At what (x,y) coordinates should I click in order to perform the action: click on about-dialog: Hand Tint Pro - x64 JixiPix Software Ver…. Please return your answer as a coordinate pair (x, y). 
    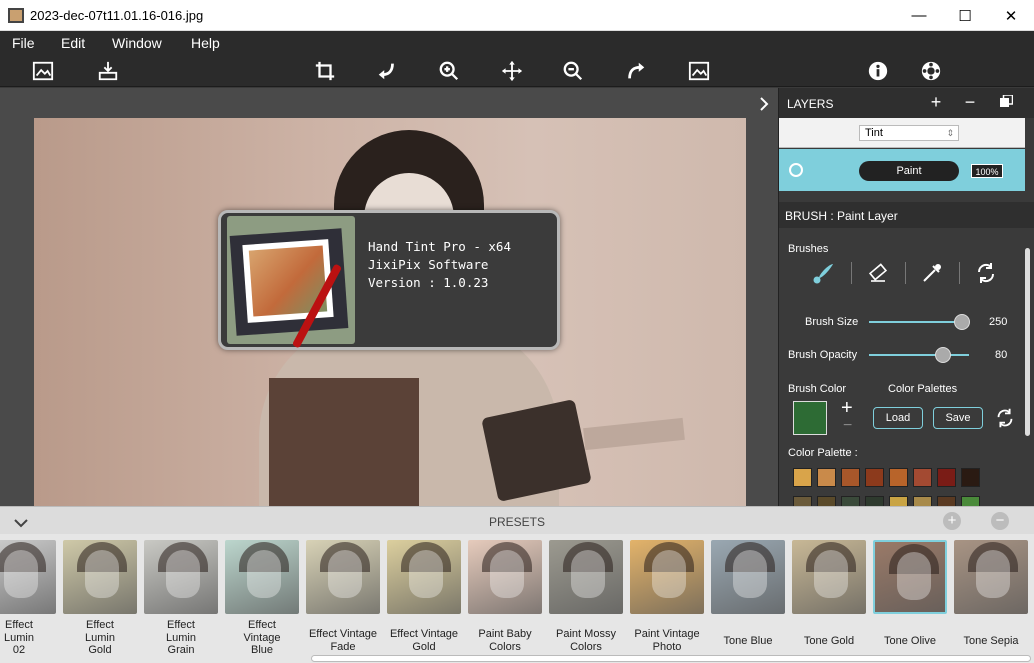
    Looking at the image, I should click on (389, 280).